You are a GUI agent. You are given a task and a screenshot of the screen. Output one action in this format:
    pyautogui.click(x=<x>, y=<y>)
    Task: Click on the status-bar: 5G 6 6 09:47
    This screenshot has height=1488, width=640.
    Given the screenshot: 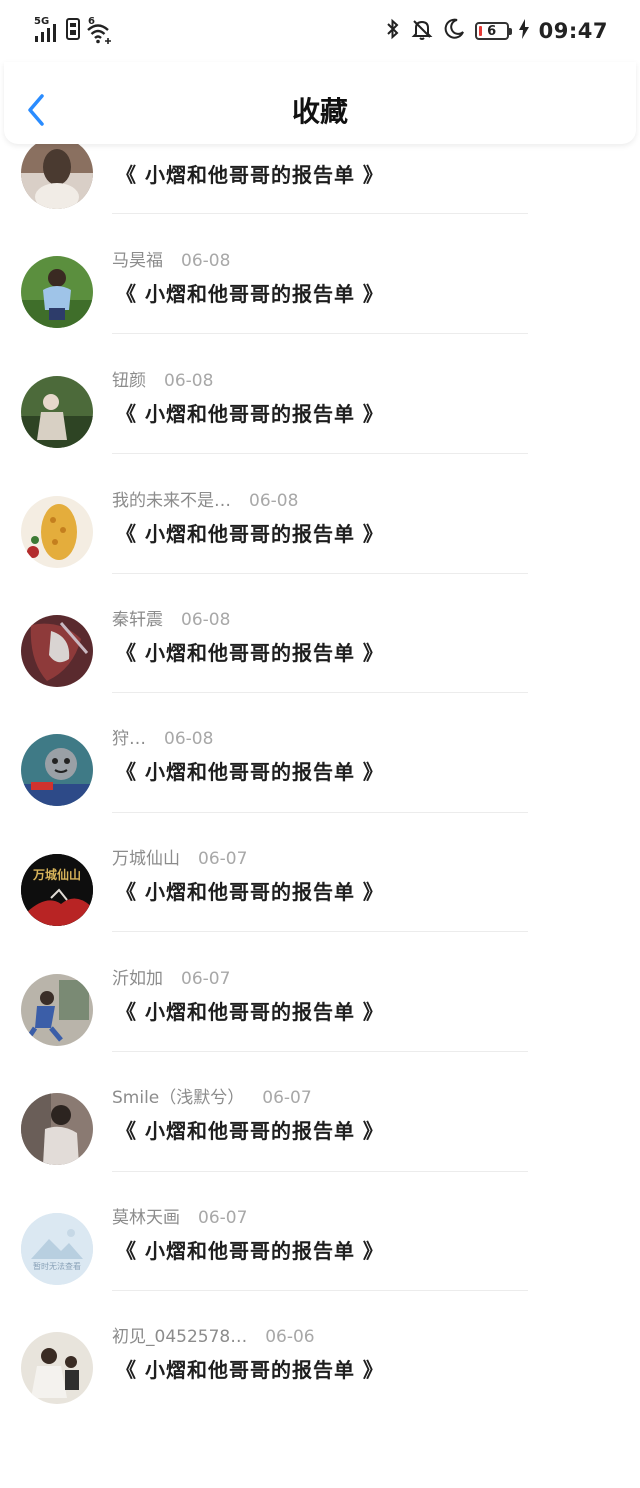 What is the action you would take?
    pyautogui.click(x=320, y=31)
    